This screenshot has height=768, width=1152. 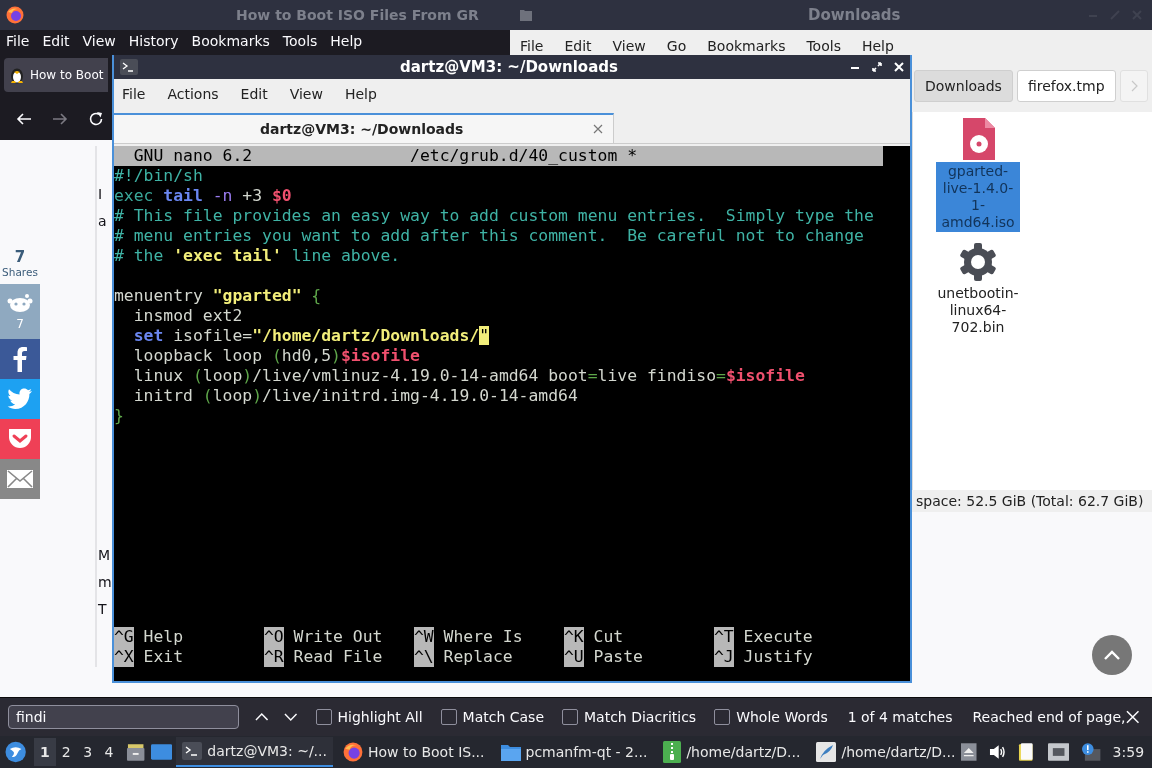 I want to click on forward-icon, so click(x=60, y=119).